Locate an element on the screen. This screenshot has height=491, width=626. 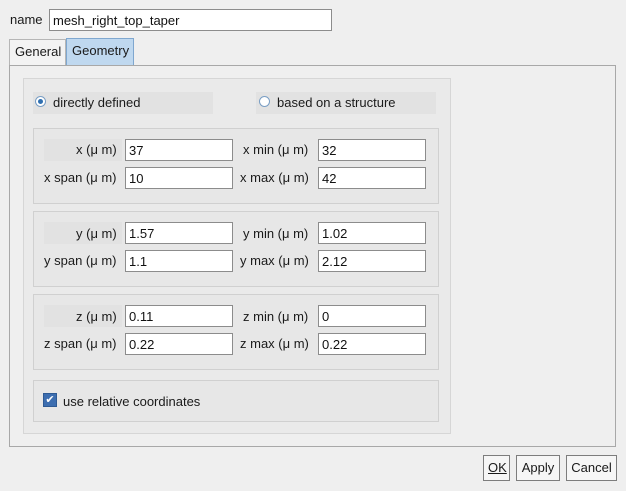
y-span-label: y span (μ m) is located at coordinates (80, 260).